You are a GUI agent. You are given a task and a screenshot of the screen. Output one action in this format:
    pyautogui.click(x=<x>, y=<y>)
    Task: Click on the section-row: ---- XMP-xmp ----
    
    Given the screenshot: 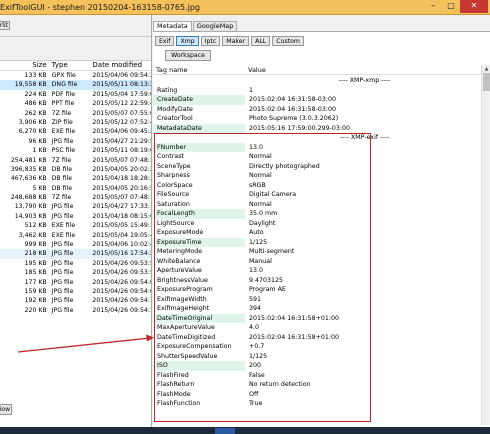 What is the action you would take?
    pyautogui.click(x=316, y=81)
    